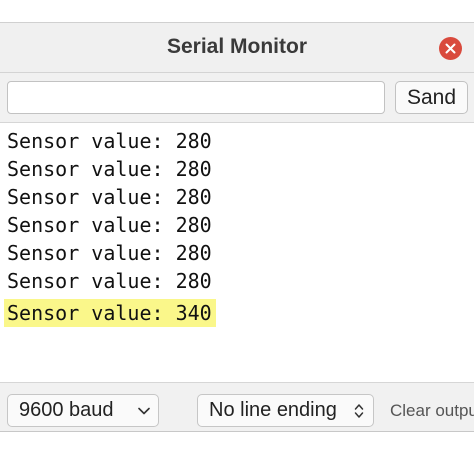 The height and width of the screenshot is (474, 474). Describe the element at coordinates (431, 97) in the screenshot. I see `send-button: Sand` at that location.